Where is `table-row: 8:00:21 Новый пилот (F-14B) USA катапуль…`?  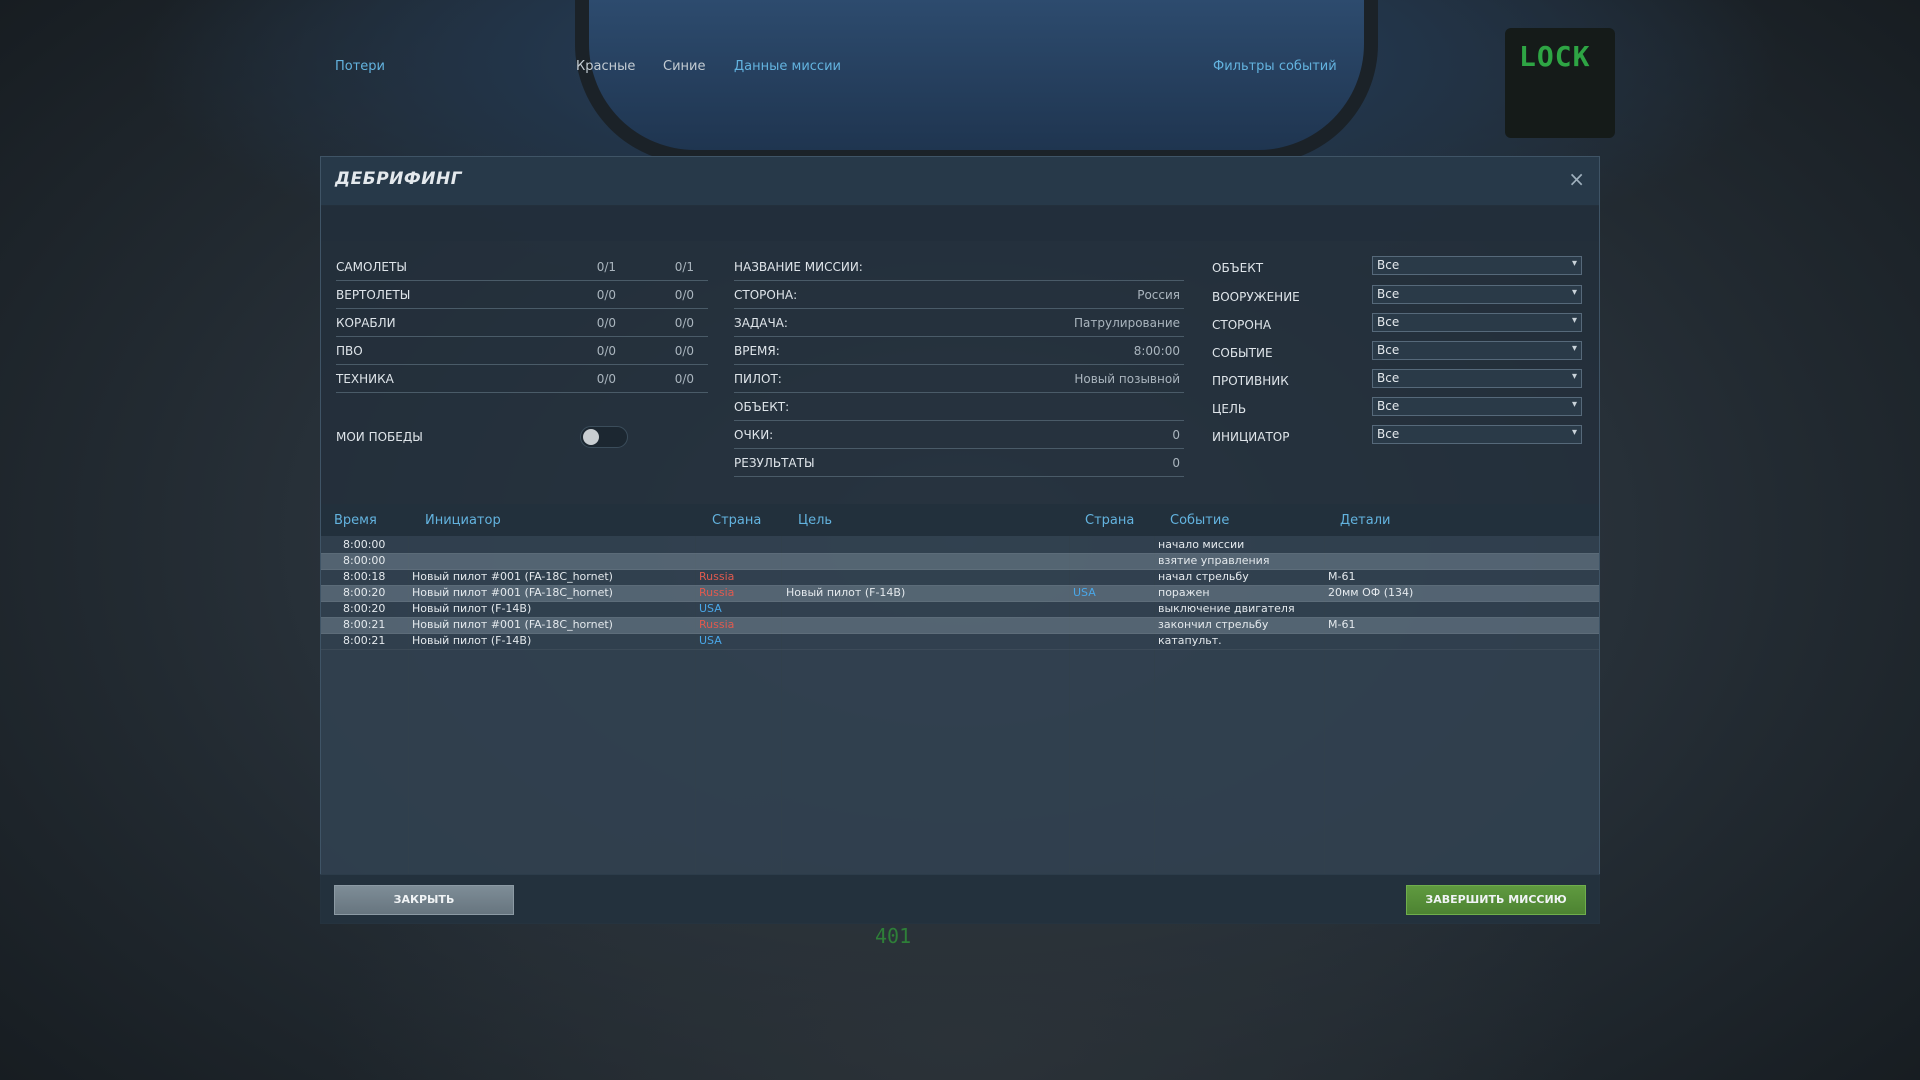
table-row: 8:00:21 Новый пилот (F-14B) USA катапуль… is located at coordinates (960, 641).